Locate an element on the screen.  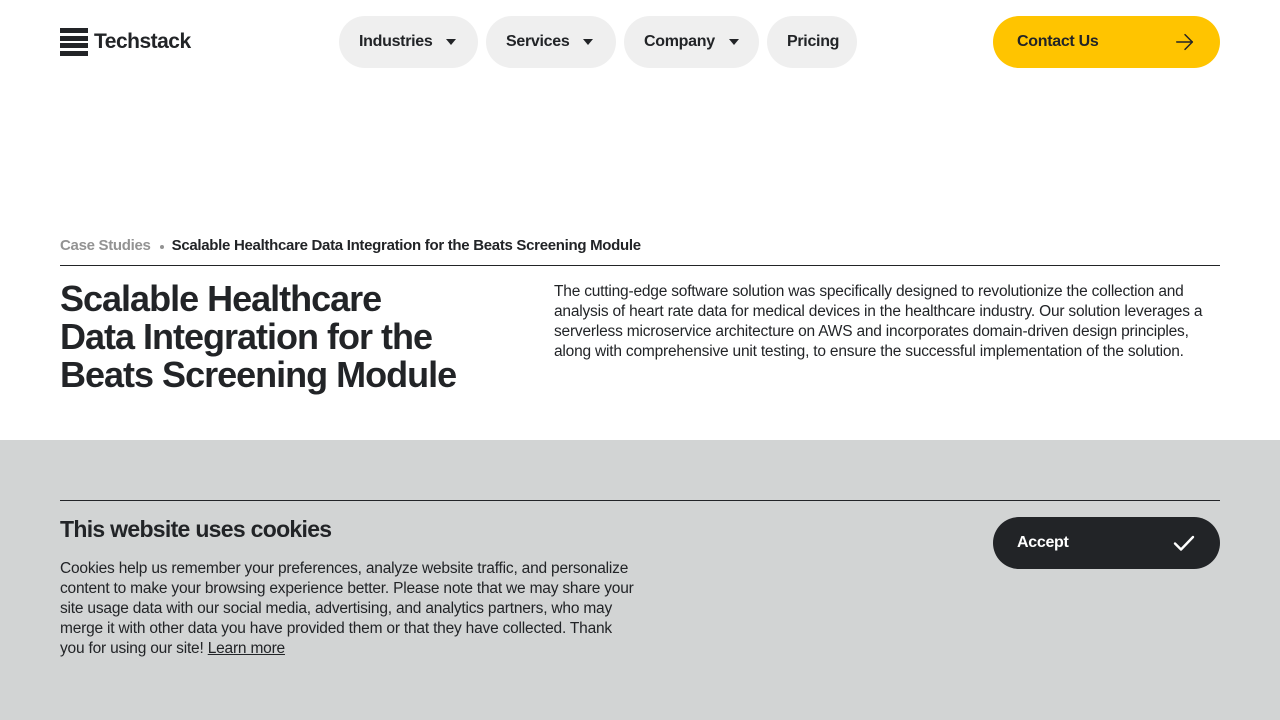
nav-item-industries: Industries is located at coordinates (408, 42).